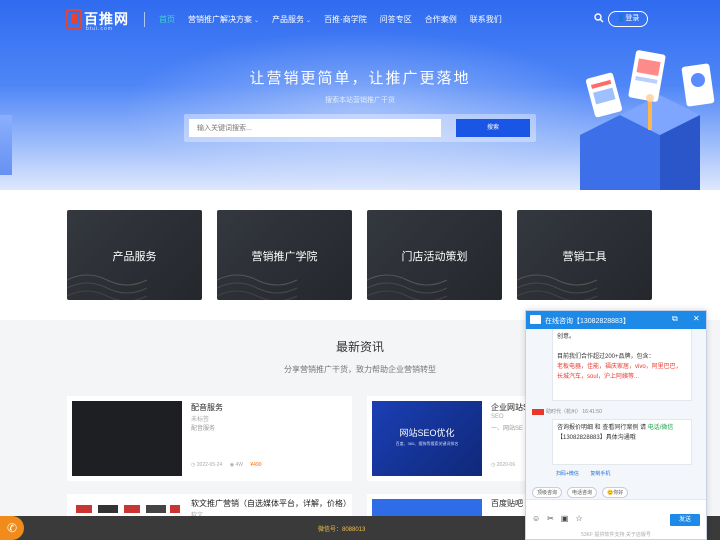 The height and width of the screenshot is (540, 720). I want to click on nav-item-products: 产品服务 ⌄, so click(291, 19).